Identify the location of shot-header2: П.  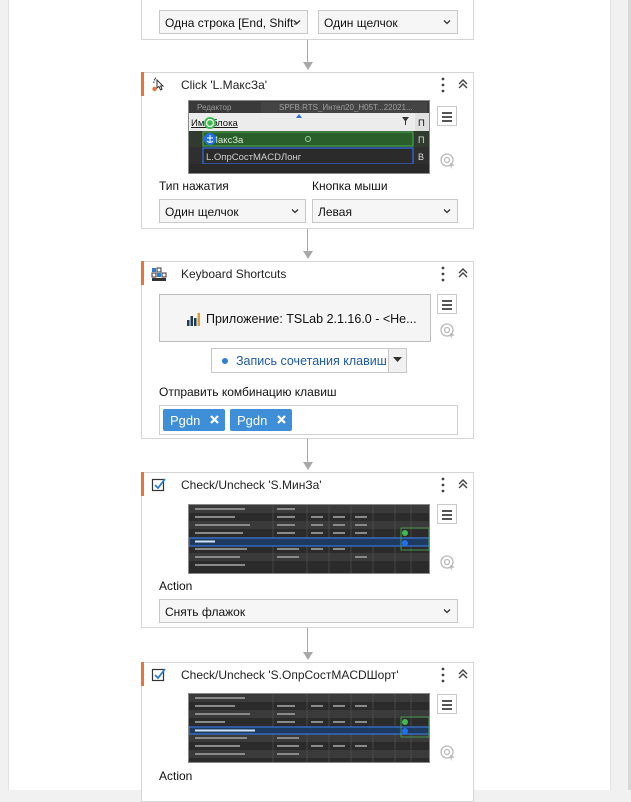
(421, 123).